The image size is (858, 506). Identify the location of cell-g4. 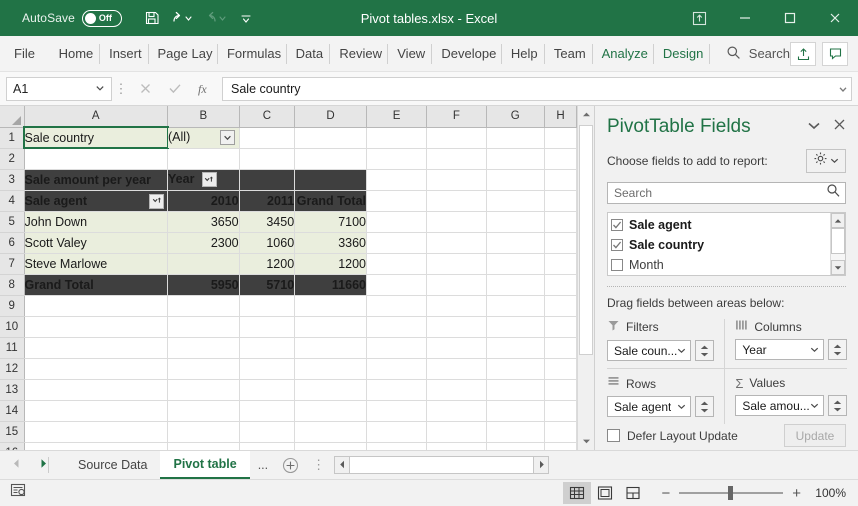
(516, 201).